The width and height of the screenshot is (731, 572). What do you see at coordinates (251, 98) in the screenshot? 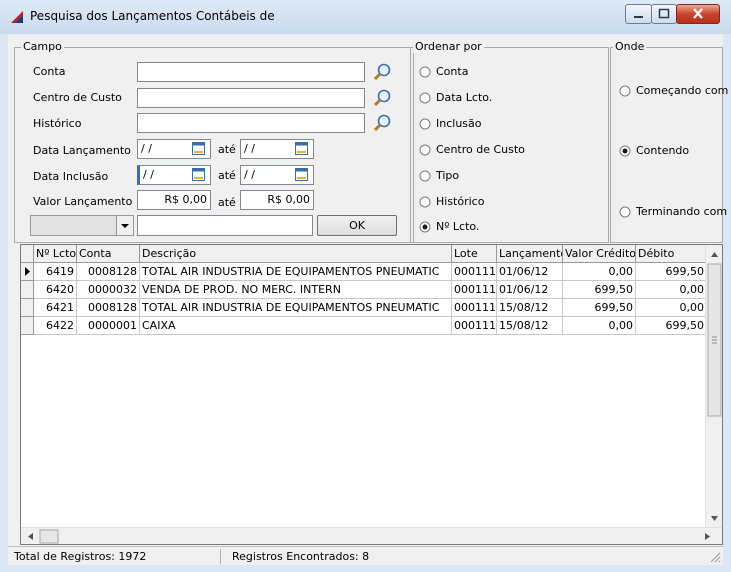
I see `centro-custo-input` at bounding box center [251, 98].